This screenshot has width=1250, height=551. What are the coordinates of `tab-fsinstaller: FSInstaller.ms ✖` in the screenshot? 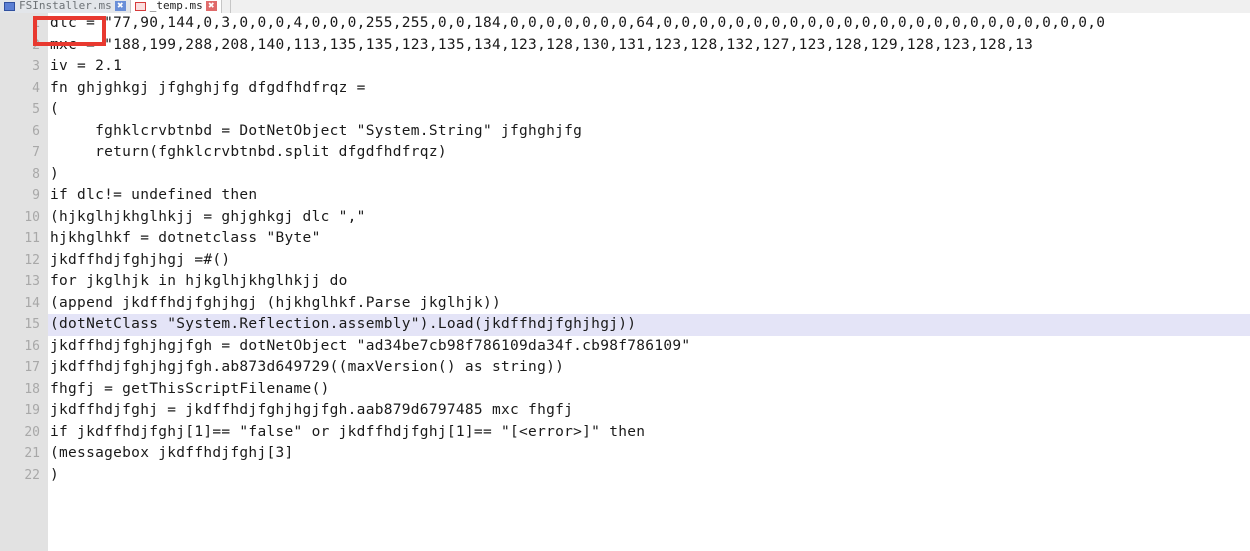 It's located at (65, 6).